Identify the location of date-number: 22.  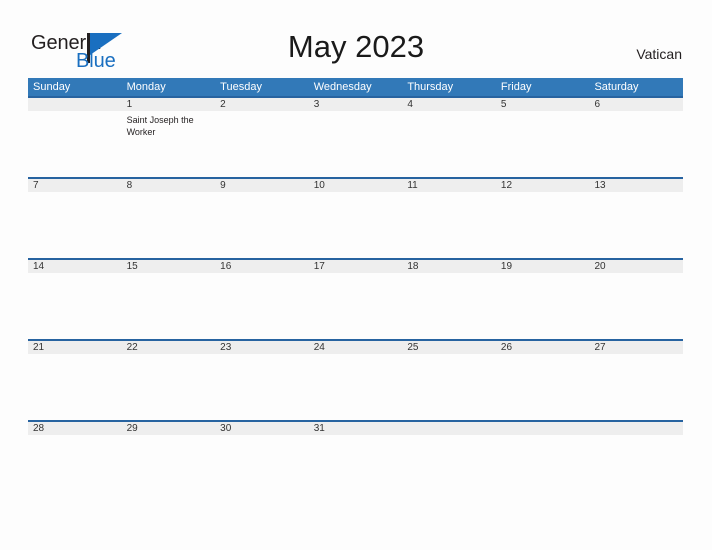
(169, 347).